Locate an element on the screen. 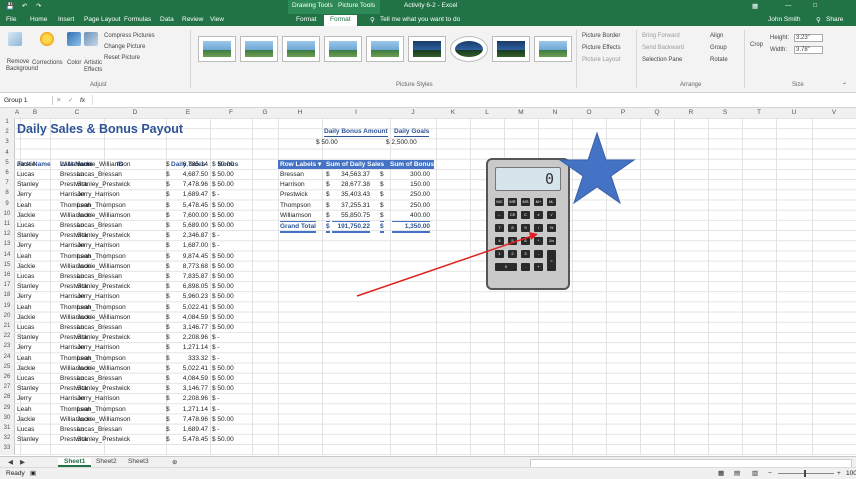 Image resolution: width=856 pixels, height=479 pixels. normal-view-icon: ▦ is located at coordinates (721, 473).